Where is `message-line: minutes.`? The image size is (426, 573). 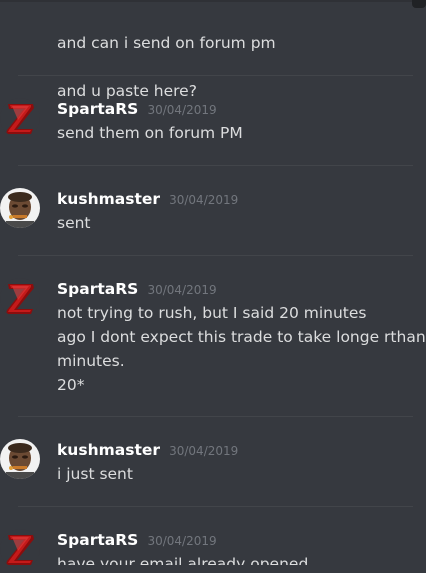 message-line: minutes. is located at coordinates (91, 361).